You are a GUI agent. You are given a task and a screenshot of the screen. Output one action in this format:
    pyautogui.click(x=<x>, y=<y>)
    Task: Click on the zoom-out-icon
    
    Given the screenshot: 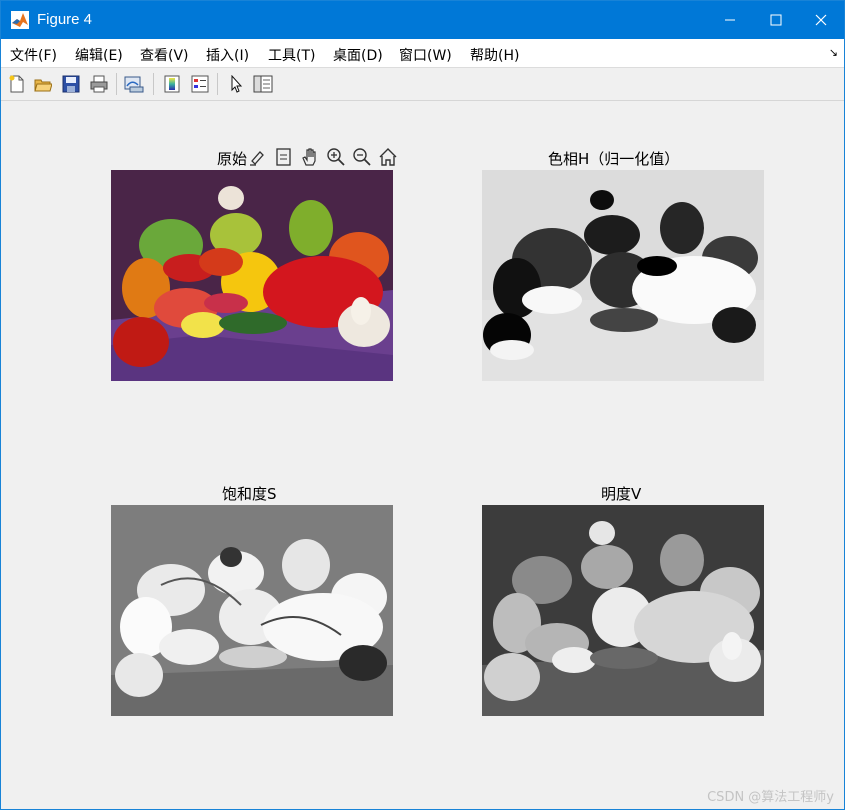 What is the action you would take?
    pyautogui.click(x=362, y=157)
    